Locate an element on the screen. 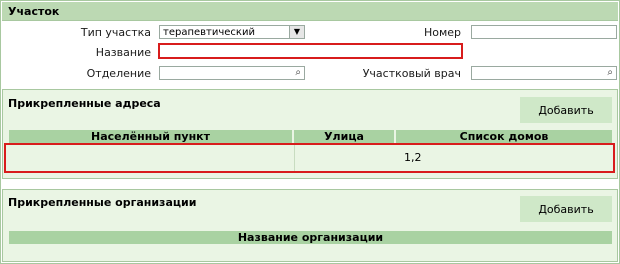 The height and width of the screenshot is (264, 620). column-houses: Список домов is located at coordinates (504, 136).